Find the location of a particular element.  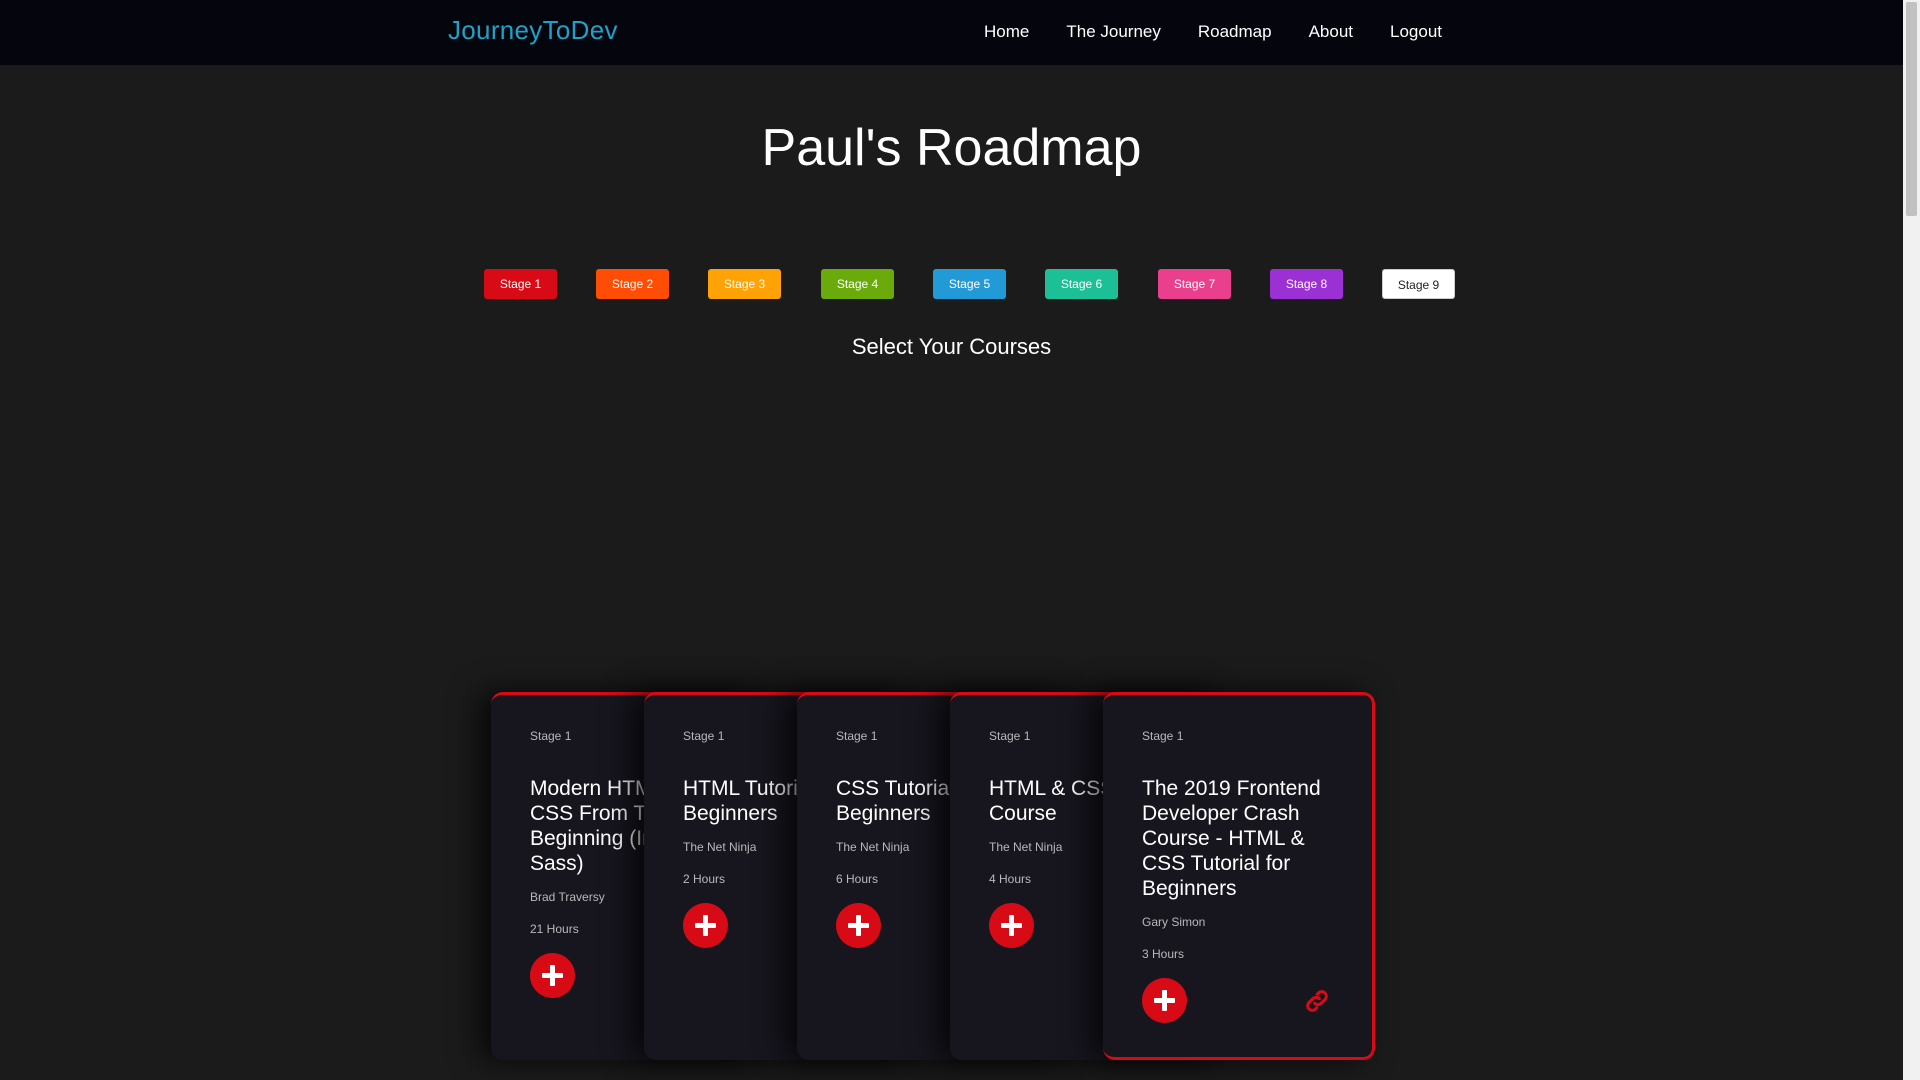

nav-link-roadmap: Roadmap is located at coordinates (1235, 32).